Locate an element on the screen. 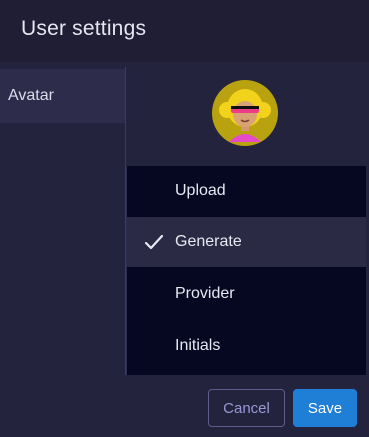 The width and height of the screenshot is (369, 437). menu-item-provider: Provider is located at coordinates (246, 294).